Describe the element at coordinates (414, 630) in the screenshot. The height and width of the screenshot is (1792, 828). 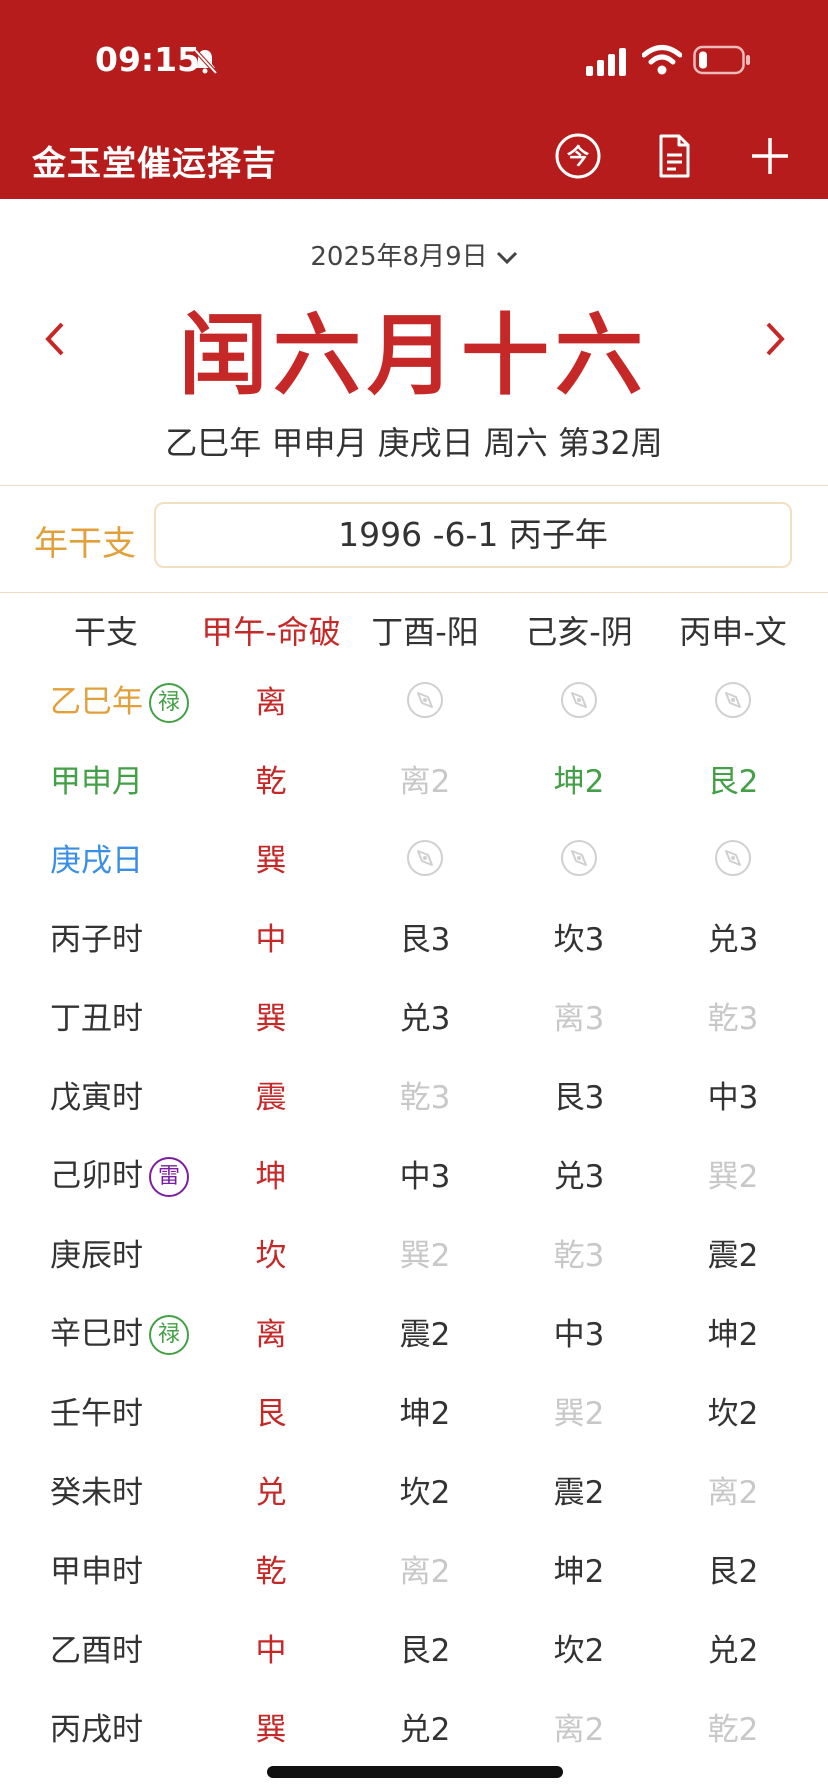
I see `table-header-row: 干支 甲午-命破 丁酉-阳 己亥-阴 丙申-文` at that location.